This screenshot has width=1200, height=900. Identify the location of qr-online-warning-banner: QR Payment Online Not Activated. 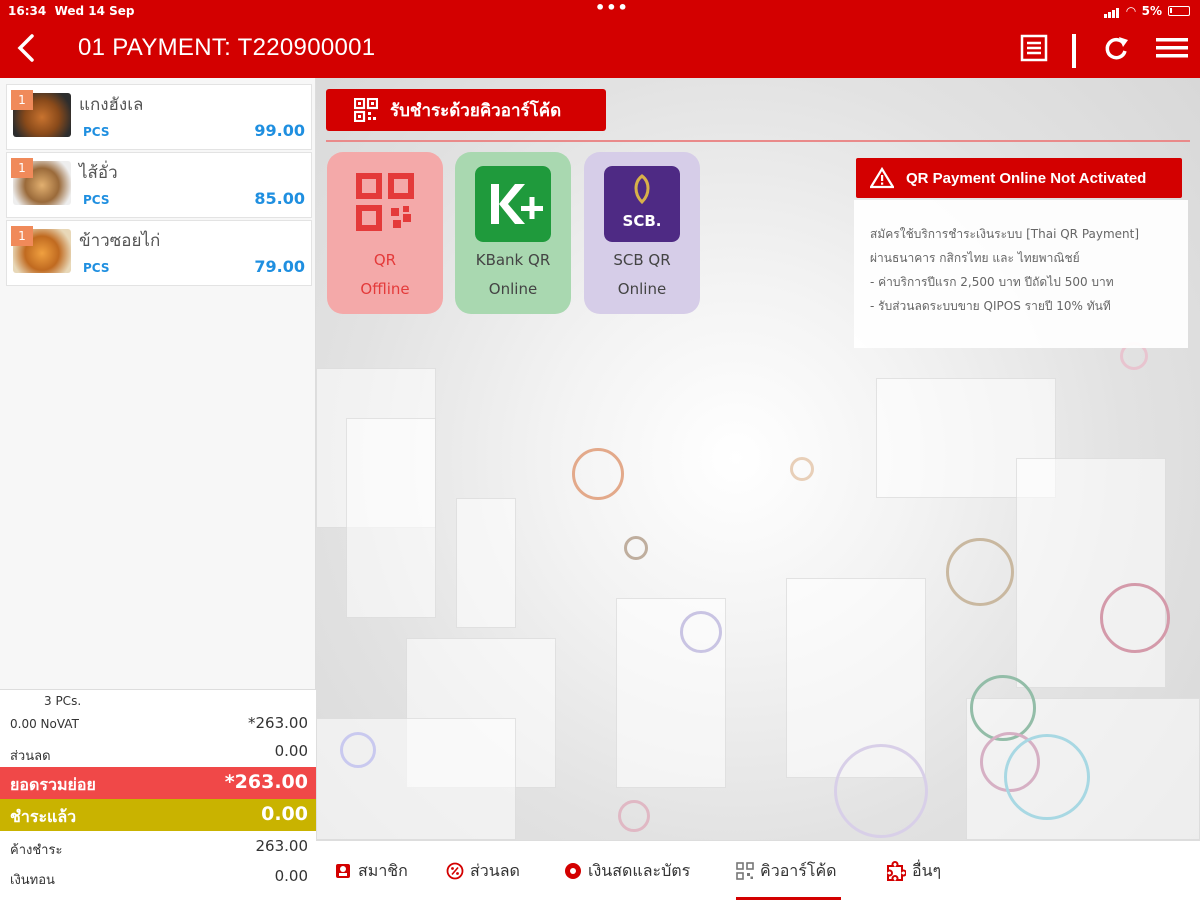
(1019, 178).